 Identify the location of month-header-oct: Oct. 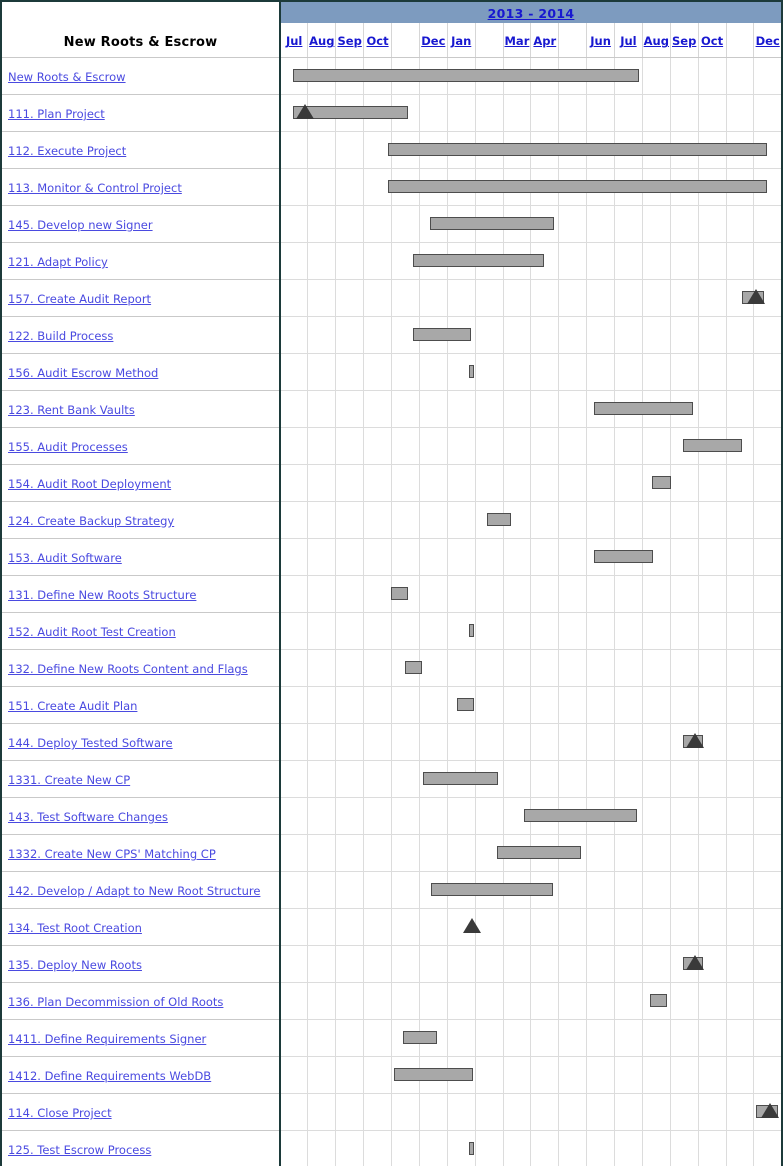
(377, 40).